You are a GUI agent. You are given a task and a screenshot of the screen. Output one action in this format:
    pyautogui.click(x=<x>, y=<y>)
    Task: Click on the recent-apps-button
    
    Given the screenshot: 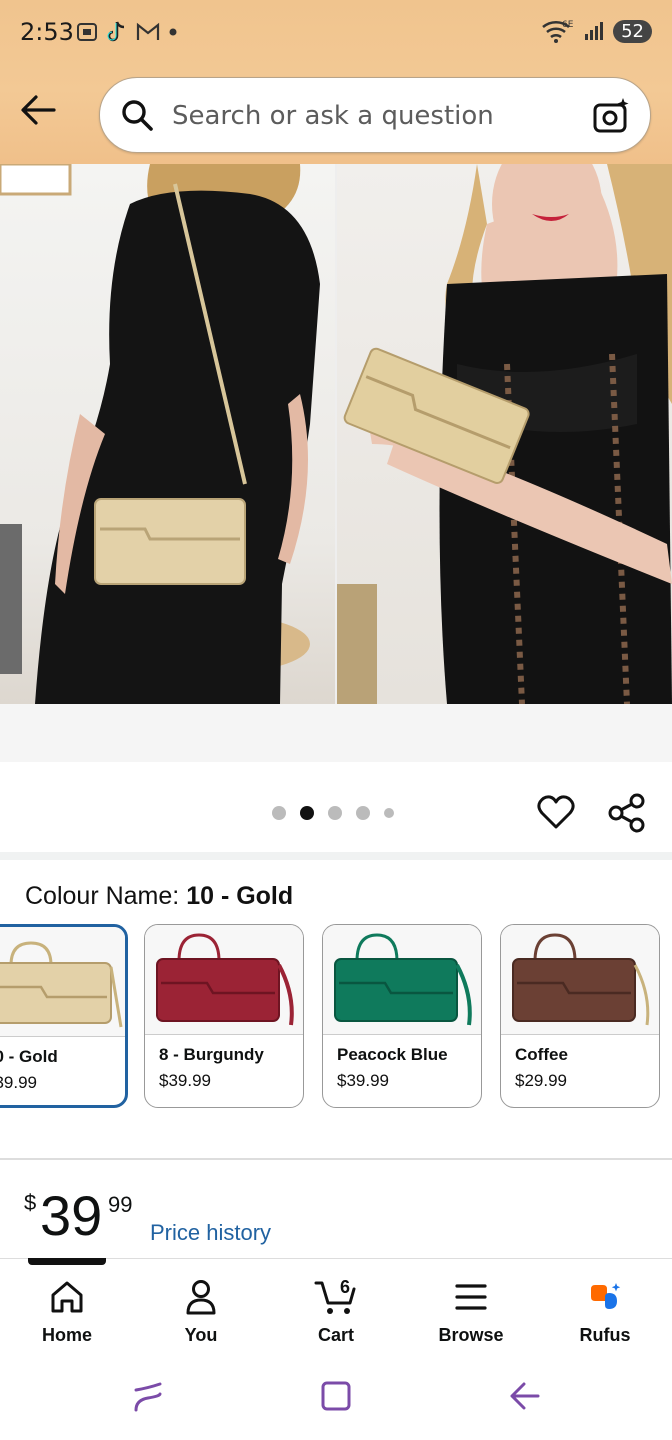 What is the action you would take?
    pyautogui.click(x=148, y=1399)
    